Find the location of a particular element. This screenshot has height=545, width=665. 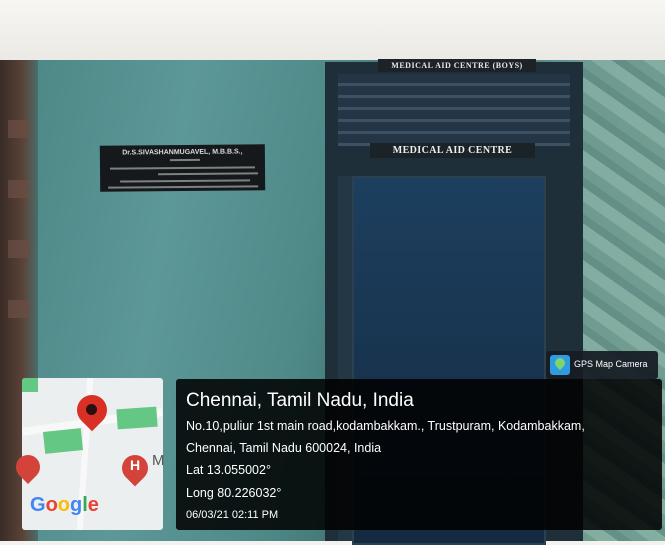

hospital-letter: H is located at coordinates (135, 465).